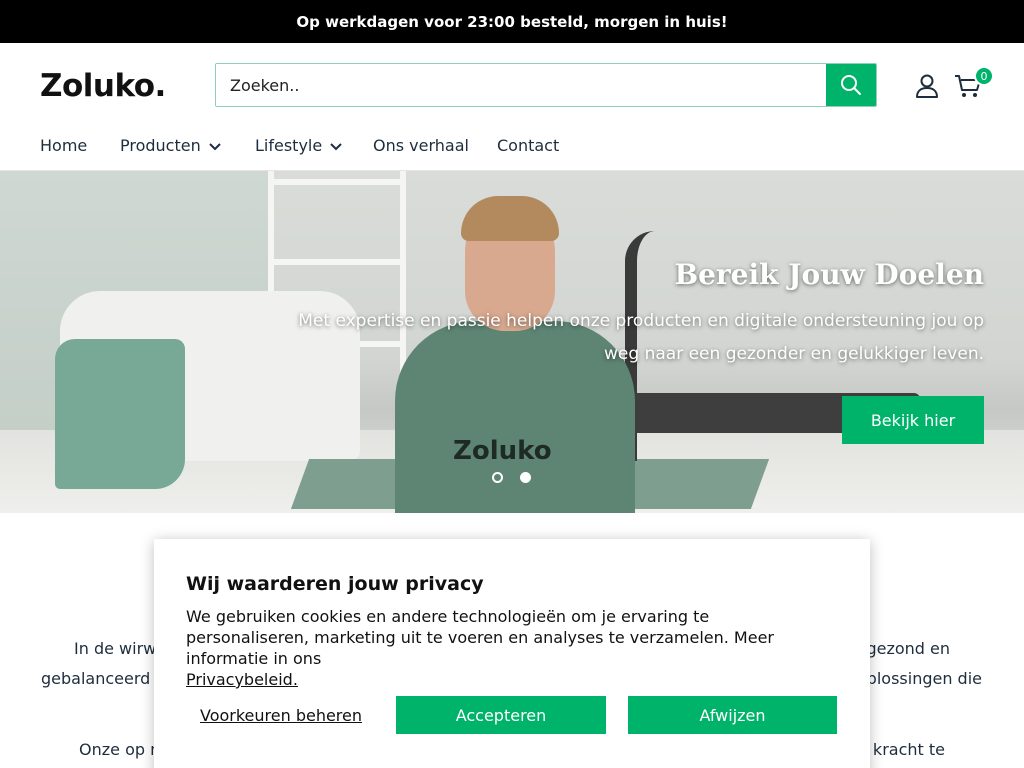 This screenshot has width=1024, height=768. I want to click on search-icon, so click(851, 85).